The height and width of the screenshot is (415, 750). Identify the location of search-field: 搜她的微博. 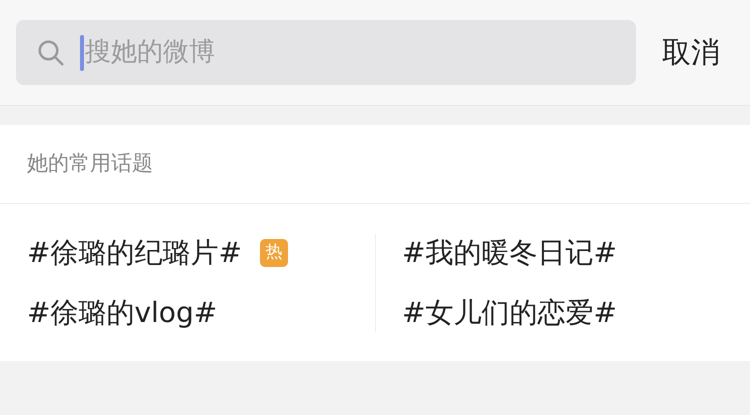
(326, 52).